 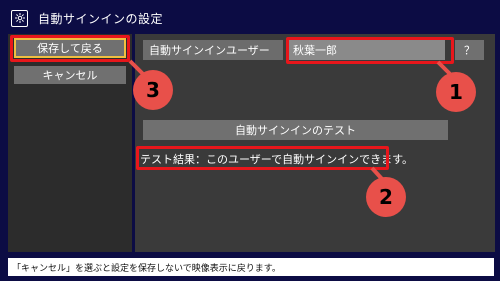 I want to click on window-title: 自動サインインの設定, so click(x=101, y=18).